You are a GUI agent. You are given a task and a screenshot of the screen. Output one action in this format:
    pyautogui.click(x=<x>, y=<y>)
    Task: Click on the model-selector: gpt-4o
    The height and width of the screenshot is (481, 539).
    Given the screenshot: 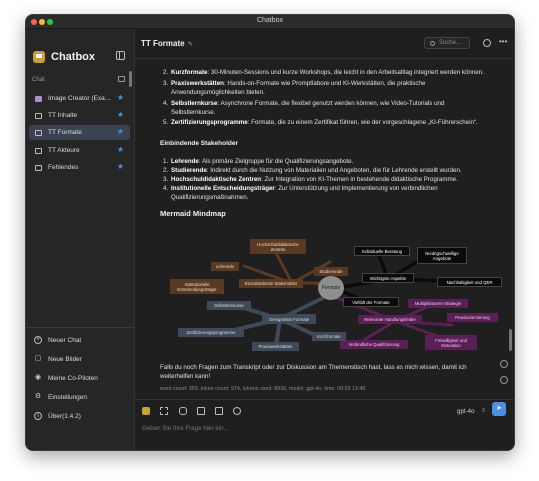 What is the action you would take?
    pyautogui.click(x=466, y=411)
    